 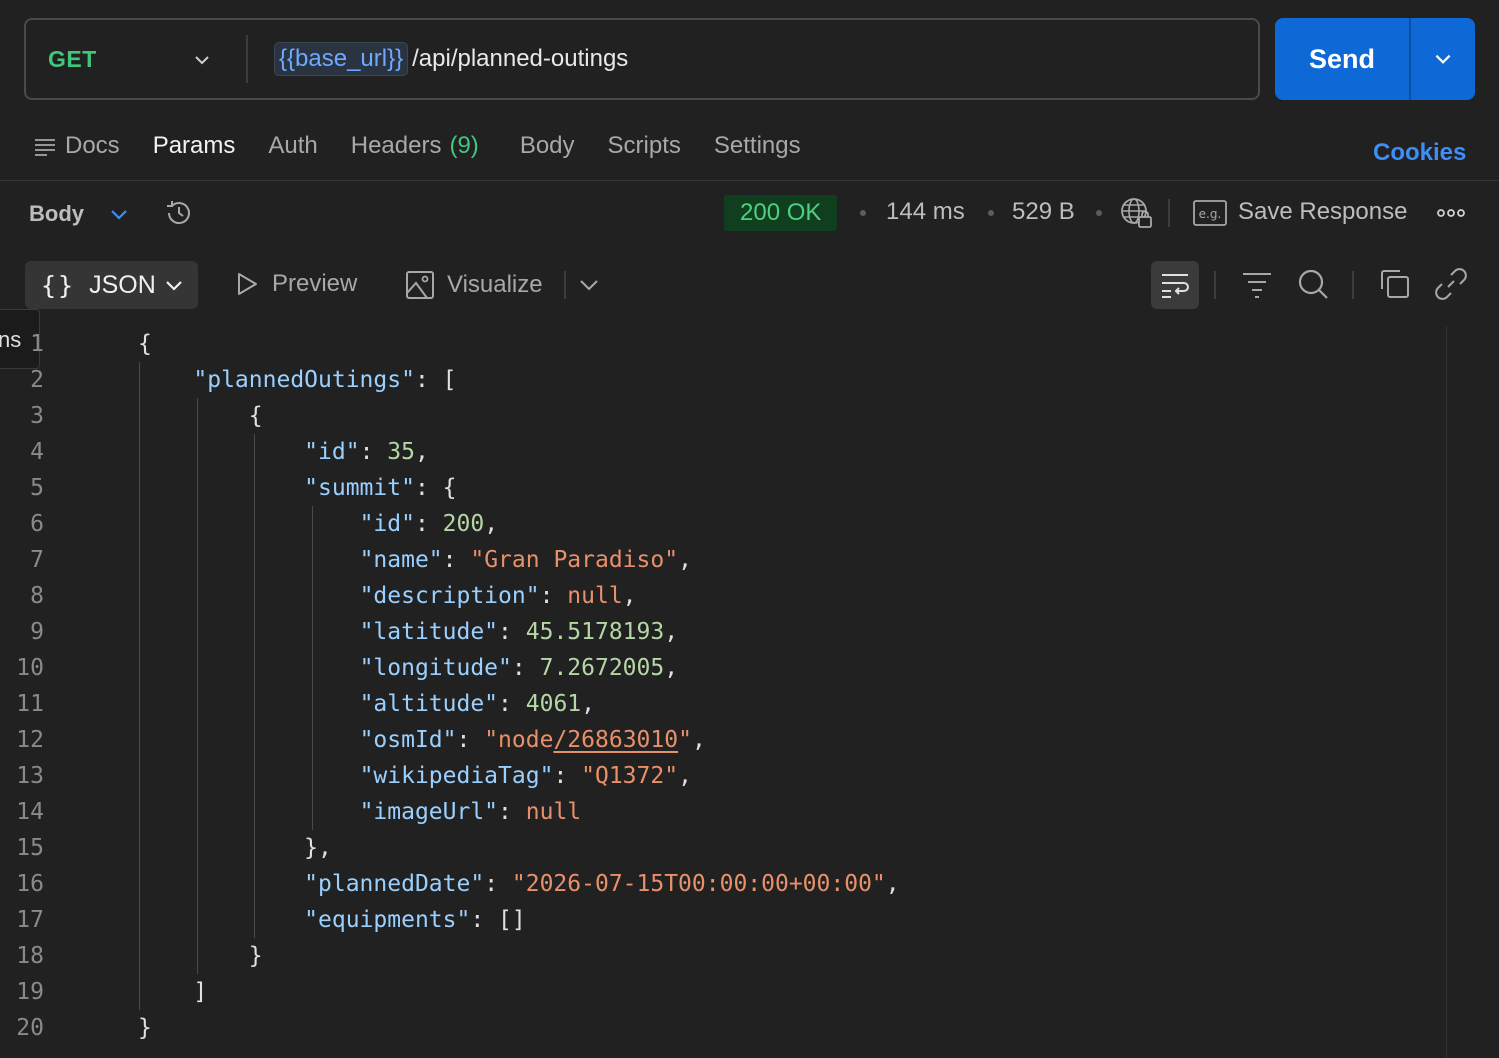 What do you see at coordinates (37, 452) in the screenshot?
I see `line-number: 4` at bounding box center [37, 452].